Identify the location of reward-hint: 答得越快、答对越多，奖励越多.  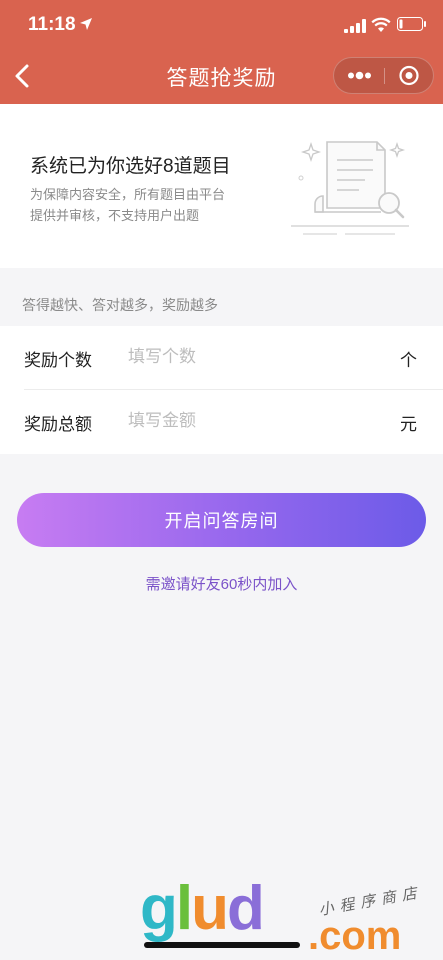
(120, 305).